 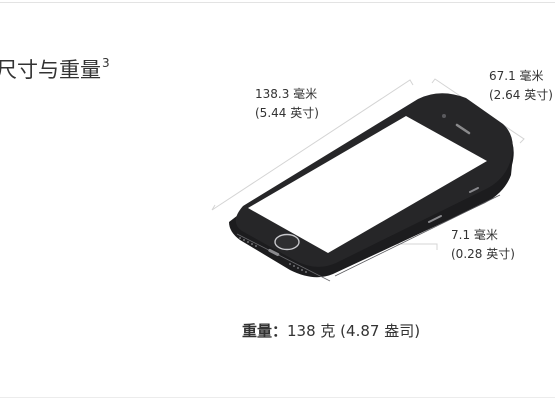 What do you see at coordinates (277, 2) in the screenshot?
I see `top-divider` at bounding box center [277, 2].